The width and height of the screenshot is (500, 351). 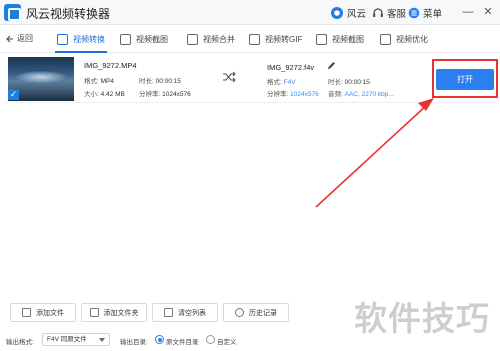 I want to click on add-file-label: 添加文件, so click(x=50, y=313).